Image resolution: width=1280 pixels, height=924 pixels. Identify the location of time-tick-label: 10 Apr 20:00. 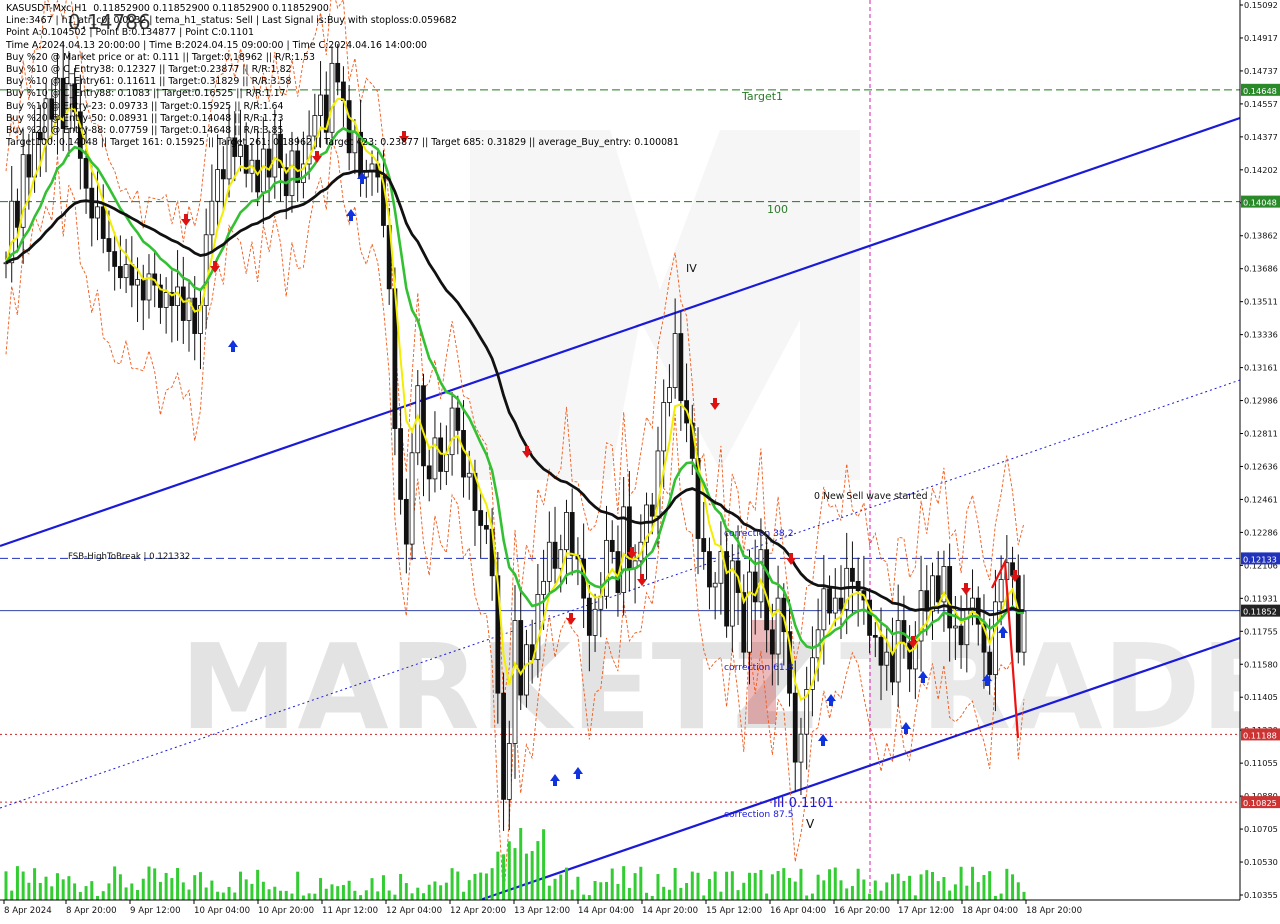
(286, 911).